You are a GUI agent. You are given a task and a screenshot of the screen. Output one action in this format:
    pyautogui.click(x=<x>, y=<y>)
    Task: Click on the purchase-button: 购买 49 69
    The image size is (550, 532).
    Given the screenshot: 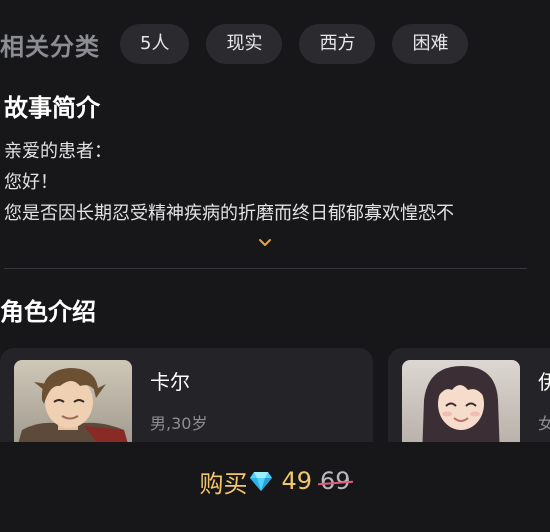 What is the action you would take?
    pyautogui.click(x=275, y=481)
    